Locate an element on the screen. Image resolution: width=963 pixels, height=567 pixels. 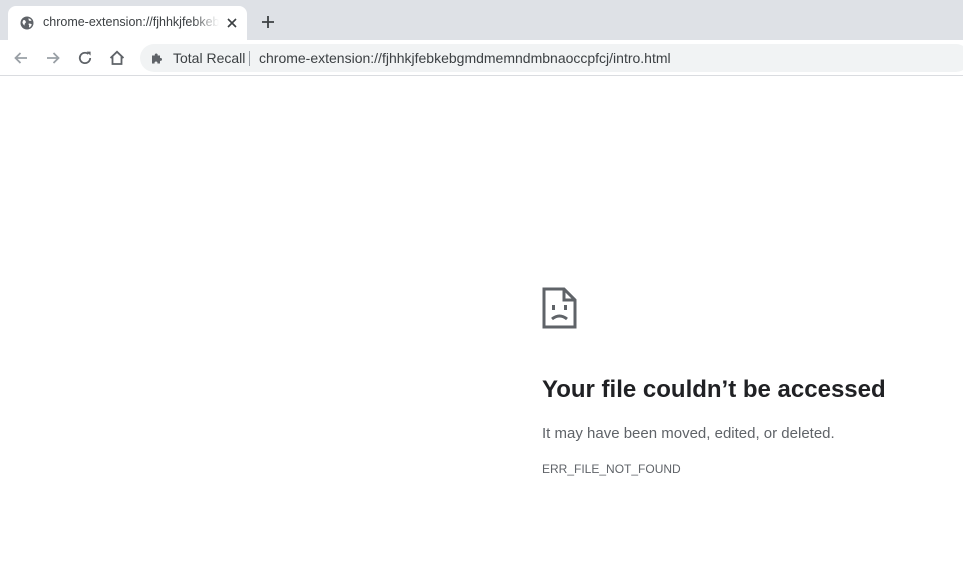
back-button is located at coordinates (21, 58).